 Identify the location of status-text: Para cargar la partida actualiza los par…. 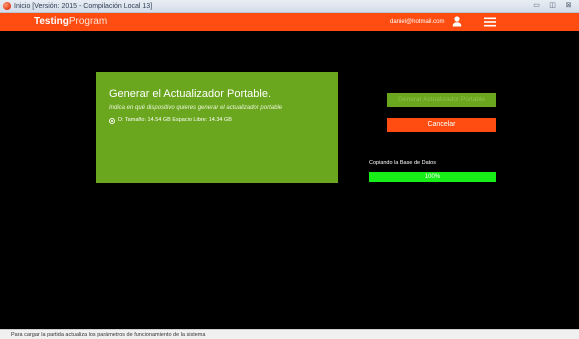
(108, 335).